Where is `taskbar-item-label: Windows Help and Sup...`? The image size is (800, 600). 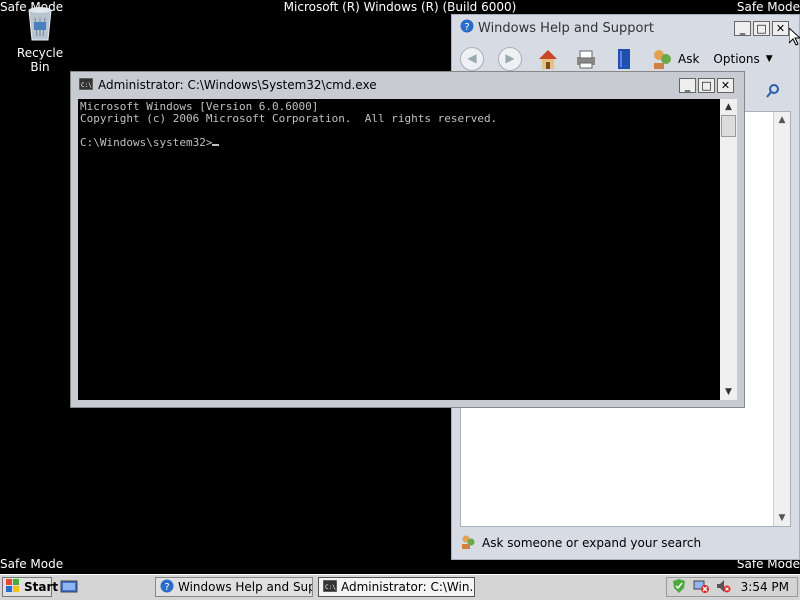
taskbar-item-label: Windows Help and Sup... is located at coordinates (245, 587).